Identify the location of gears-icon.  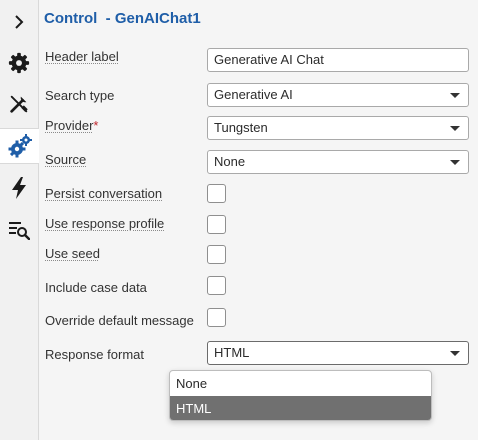
(20, 146).